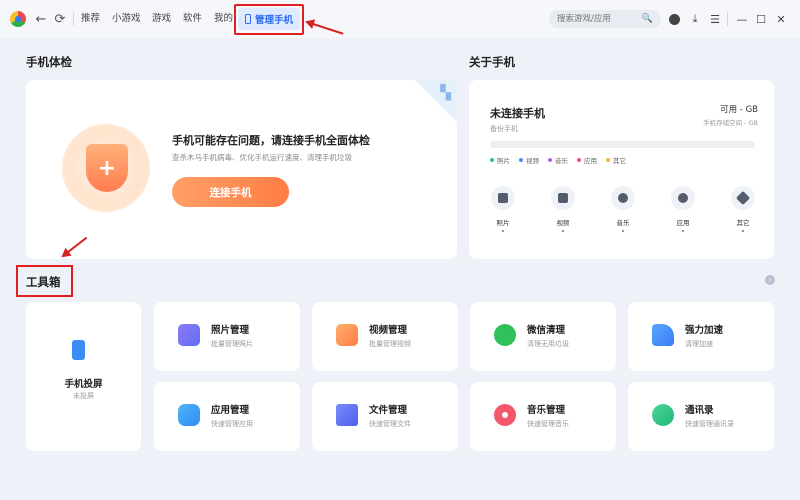 This screenshot has height=500, width=800. What do you see at coordinates (563, 198) in the screenshot?
I see `video-icon` at bounding box center [563, 198].